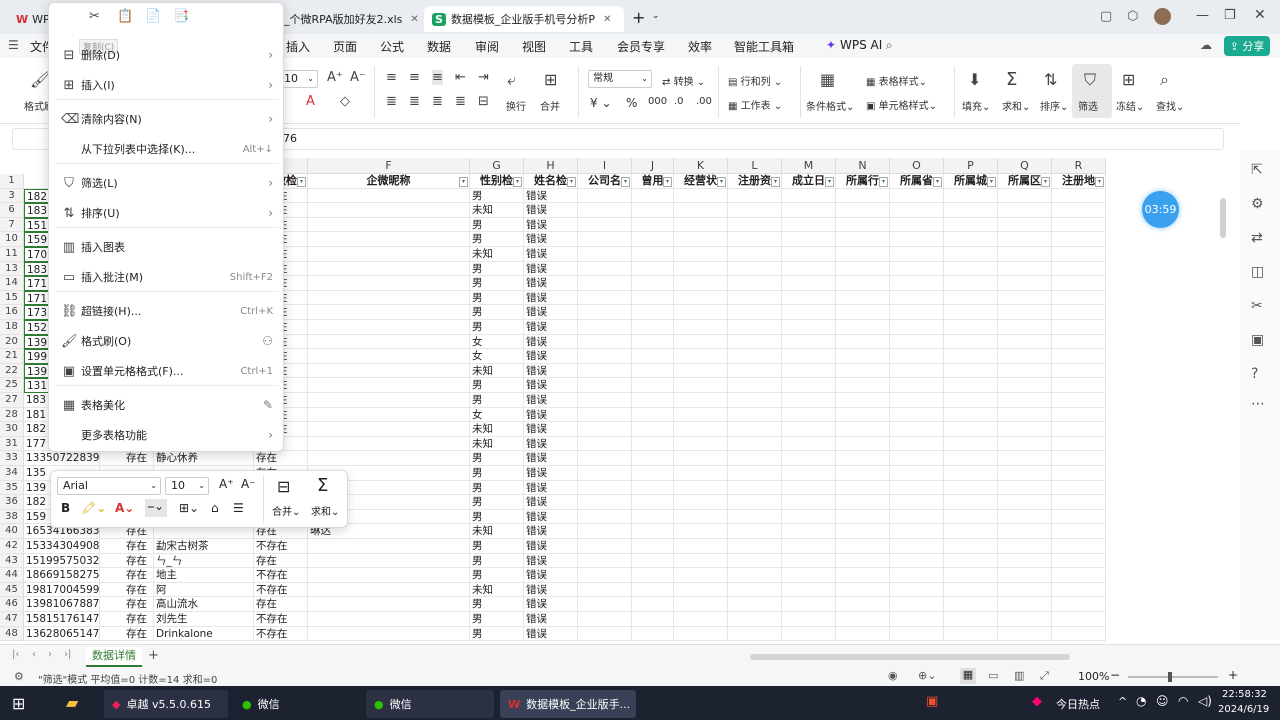 This screenshot has height=720, width=1280. I want to click on column-header-M: M, so click(809, 166).